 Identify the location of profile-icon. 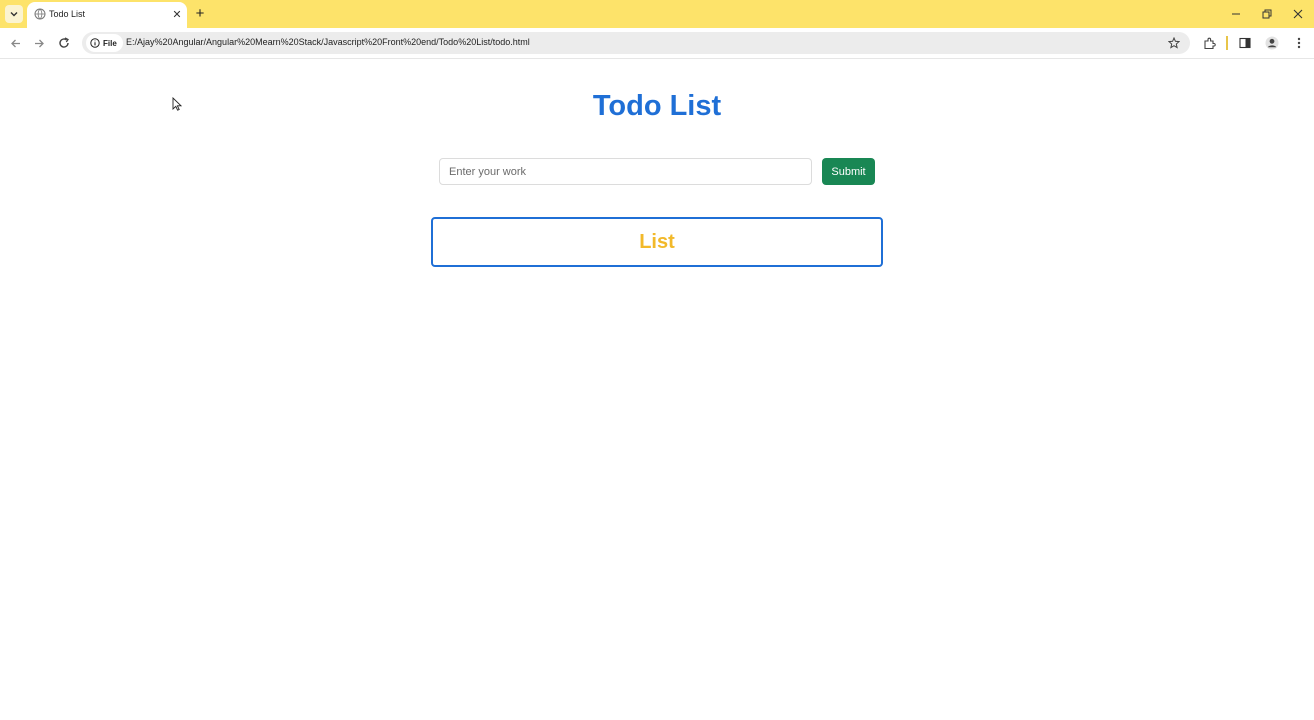
(1272, 43).